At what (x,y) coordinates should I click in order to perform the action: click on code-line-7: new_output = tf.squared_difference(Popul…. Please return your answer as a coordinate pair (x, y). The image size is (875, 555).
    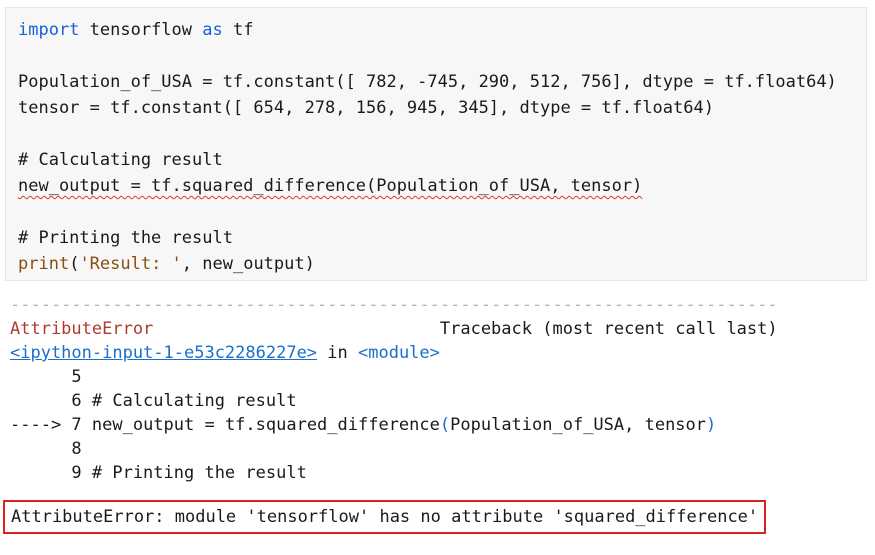
    Looking at the image, I should click on (427, 186).